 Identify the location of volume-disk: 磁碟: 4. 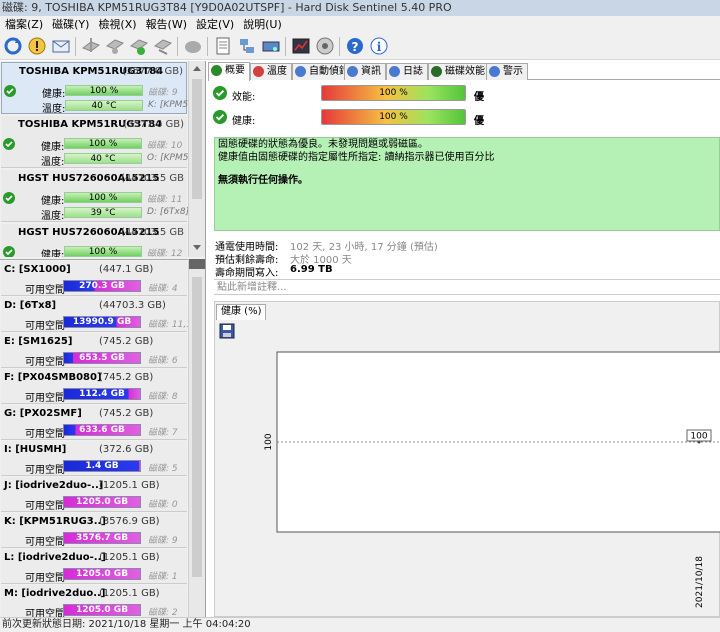
(163, 289).